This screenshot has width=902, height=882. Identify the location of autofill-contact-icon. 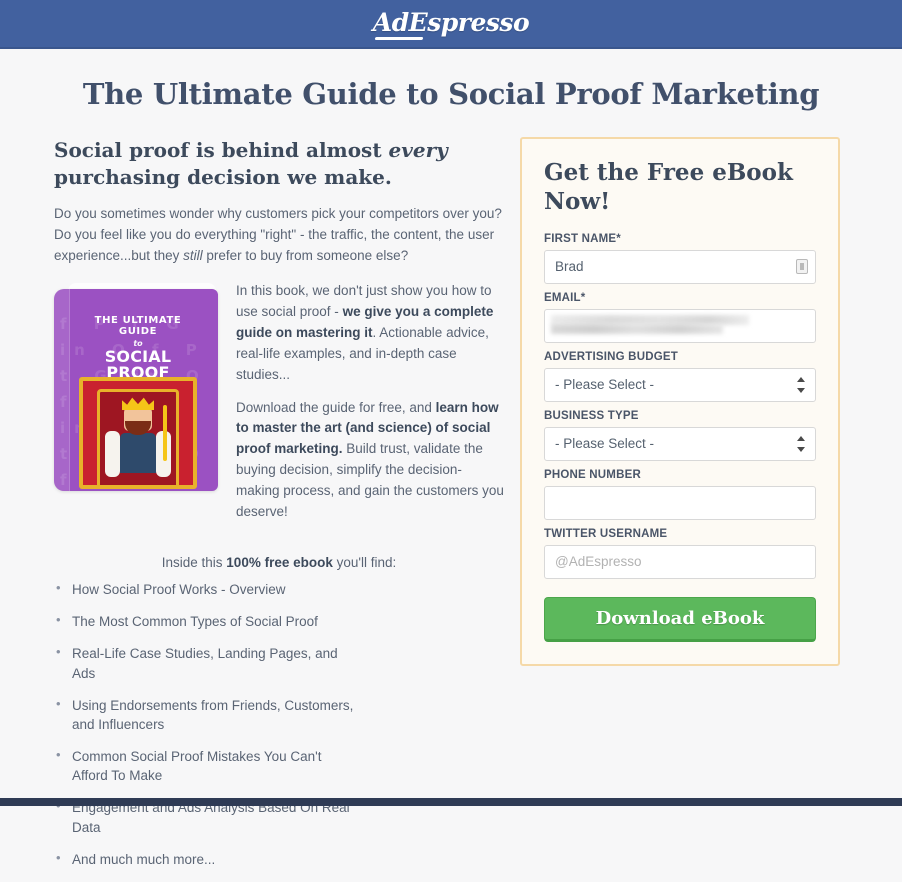
(802, 266).